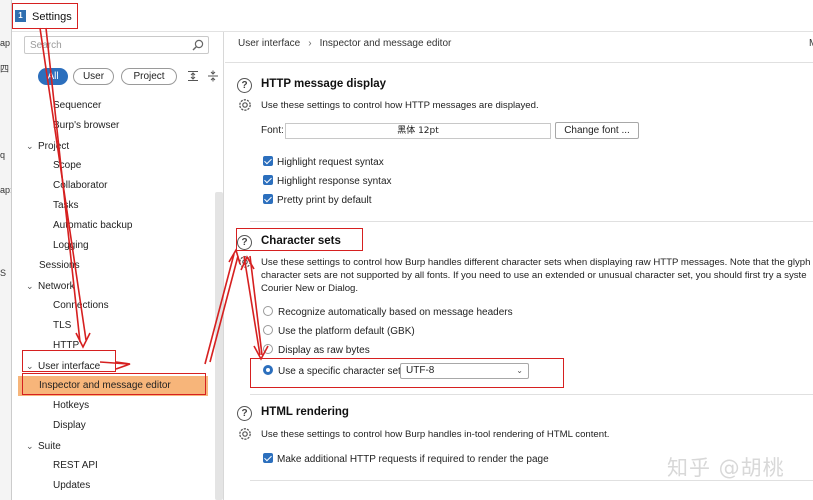 Image resolution: width=813 pixels, height=500 pixels. What do you see at coordinates (324, 200) in the screenshot?
I see `checkbox-label: Pretty print by default` at bounding box center [324, 200].